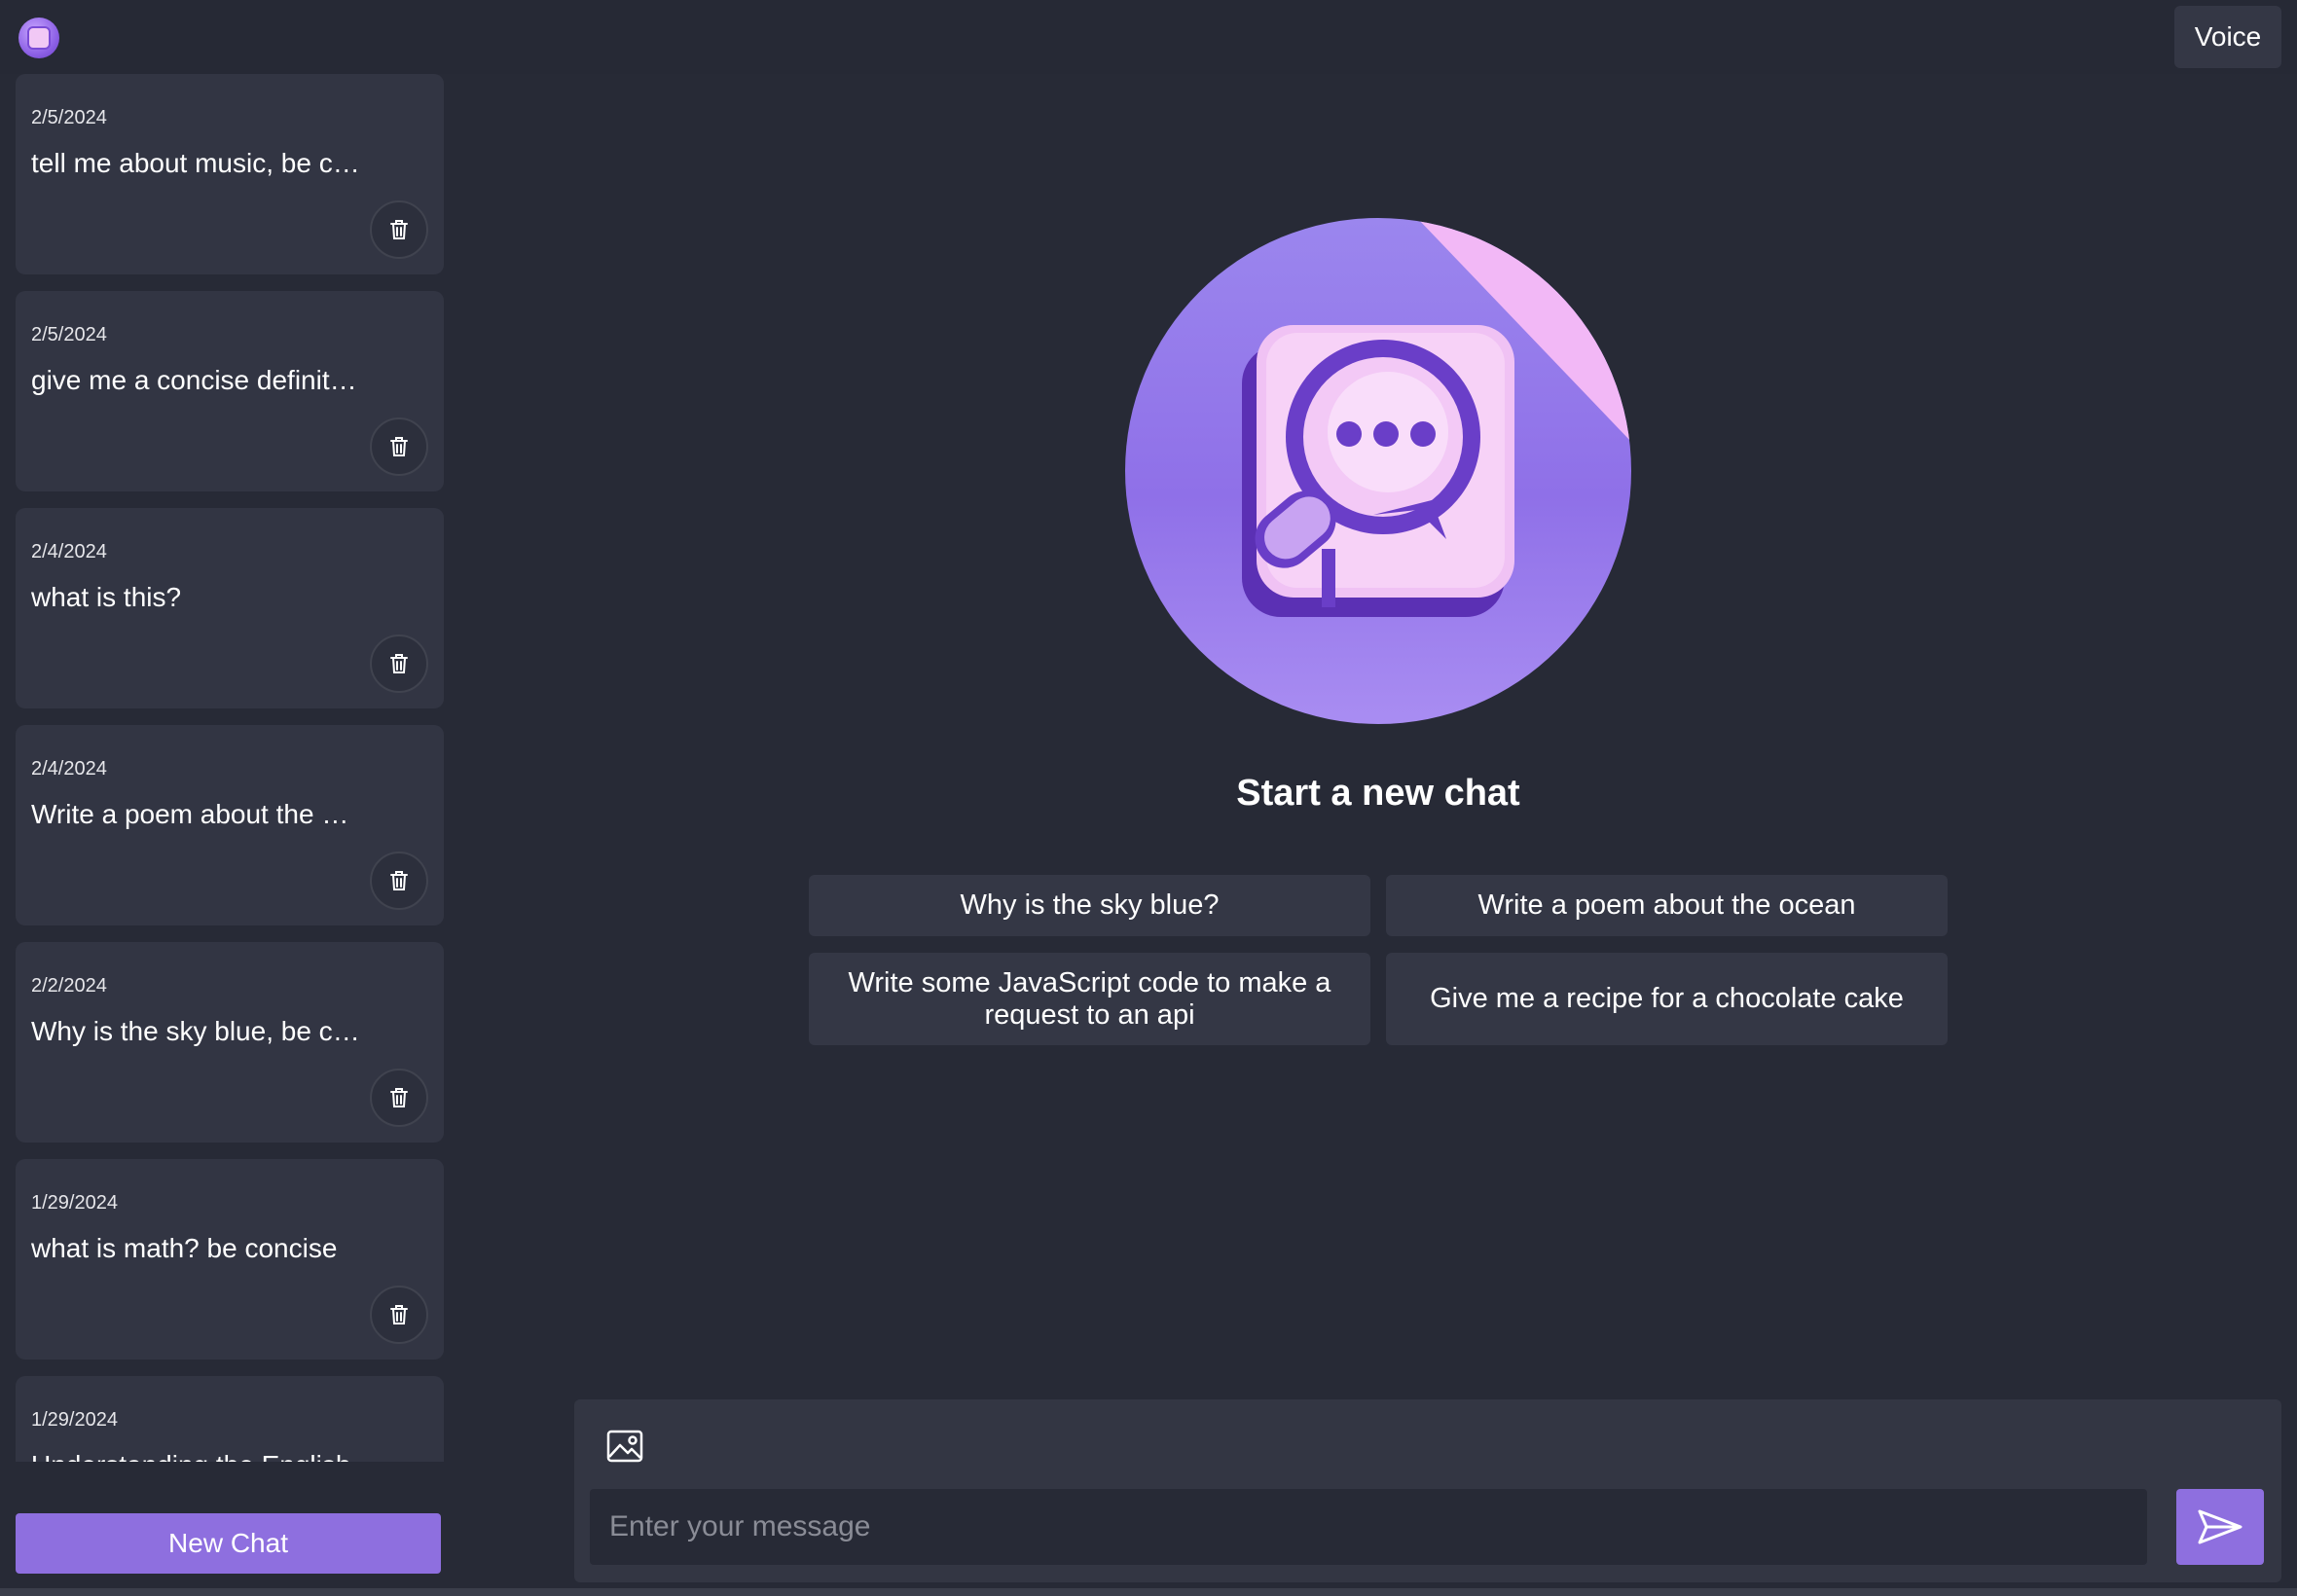 The width and height of the screenshot is (2297, 1596). Describe the element at coordinates (230, 608) in the screenshot. I see `chat-history-item: 2/4/2024 what is this?` at that location.